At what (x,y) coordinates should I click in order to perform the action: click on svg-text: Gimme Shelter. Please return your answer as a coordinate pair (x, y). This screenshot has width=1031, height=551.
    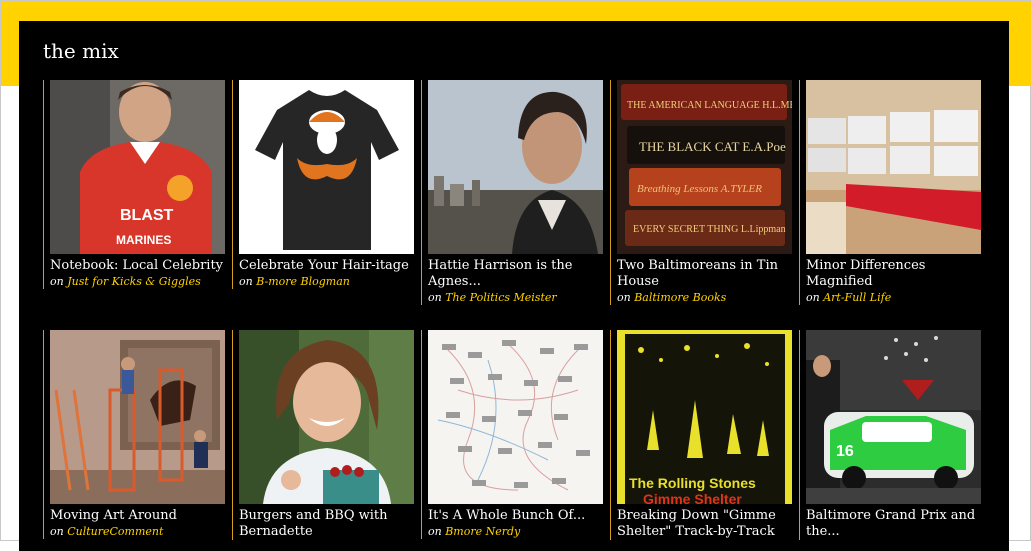
    Looking at the image, I should click on (692, 497).